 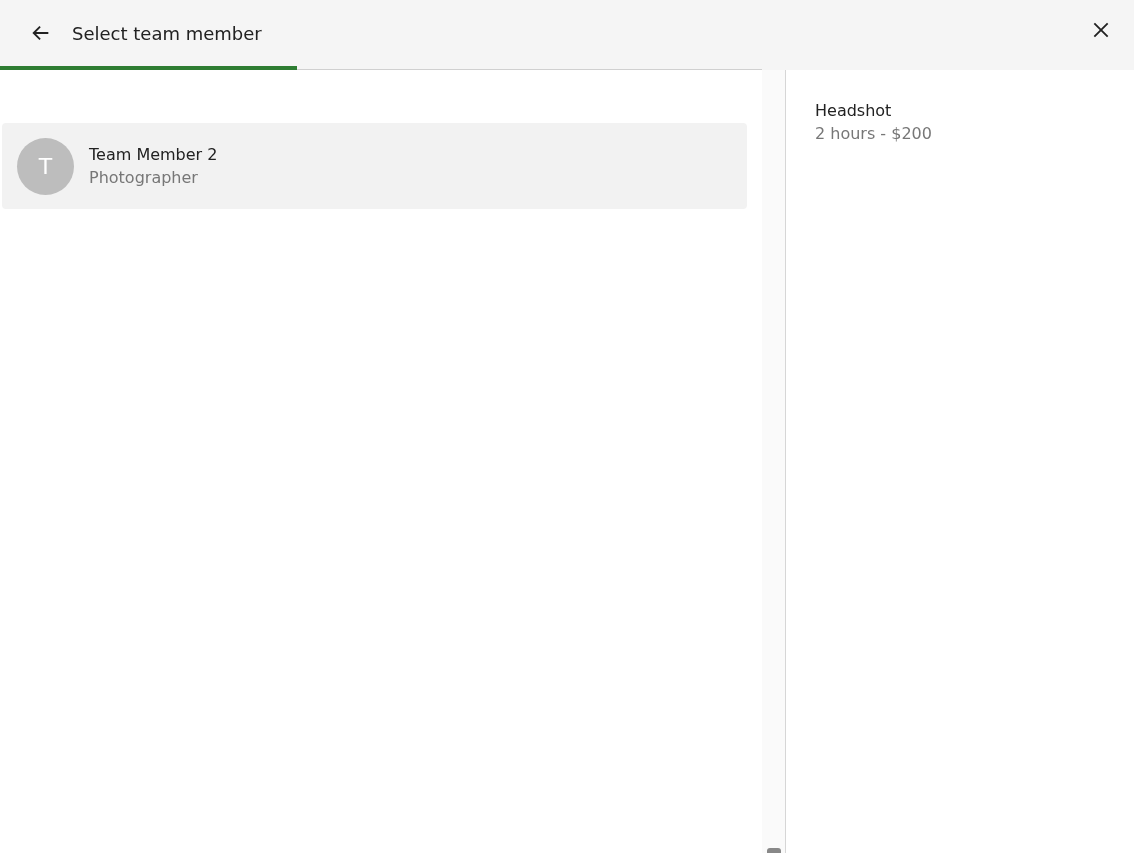 I want to click on member-name: Team Member 2, so click(x=153, y=154).